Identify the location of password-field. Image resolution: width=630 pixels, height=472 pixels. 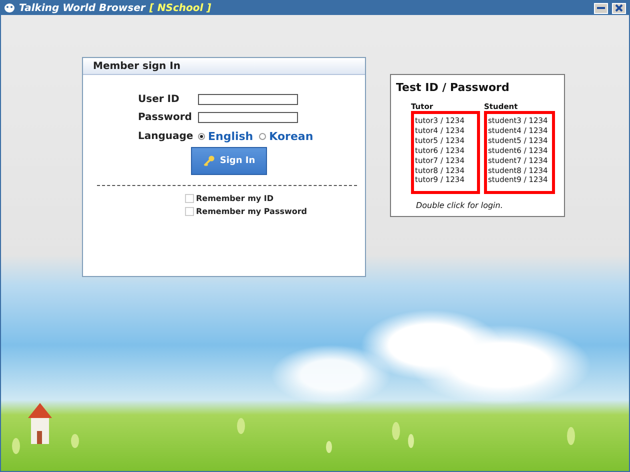
(248, 117).